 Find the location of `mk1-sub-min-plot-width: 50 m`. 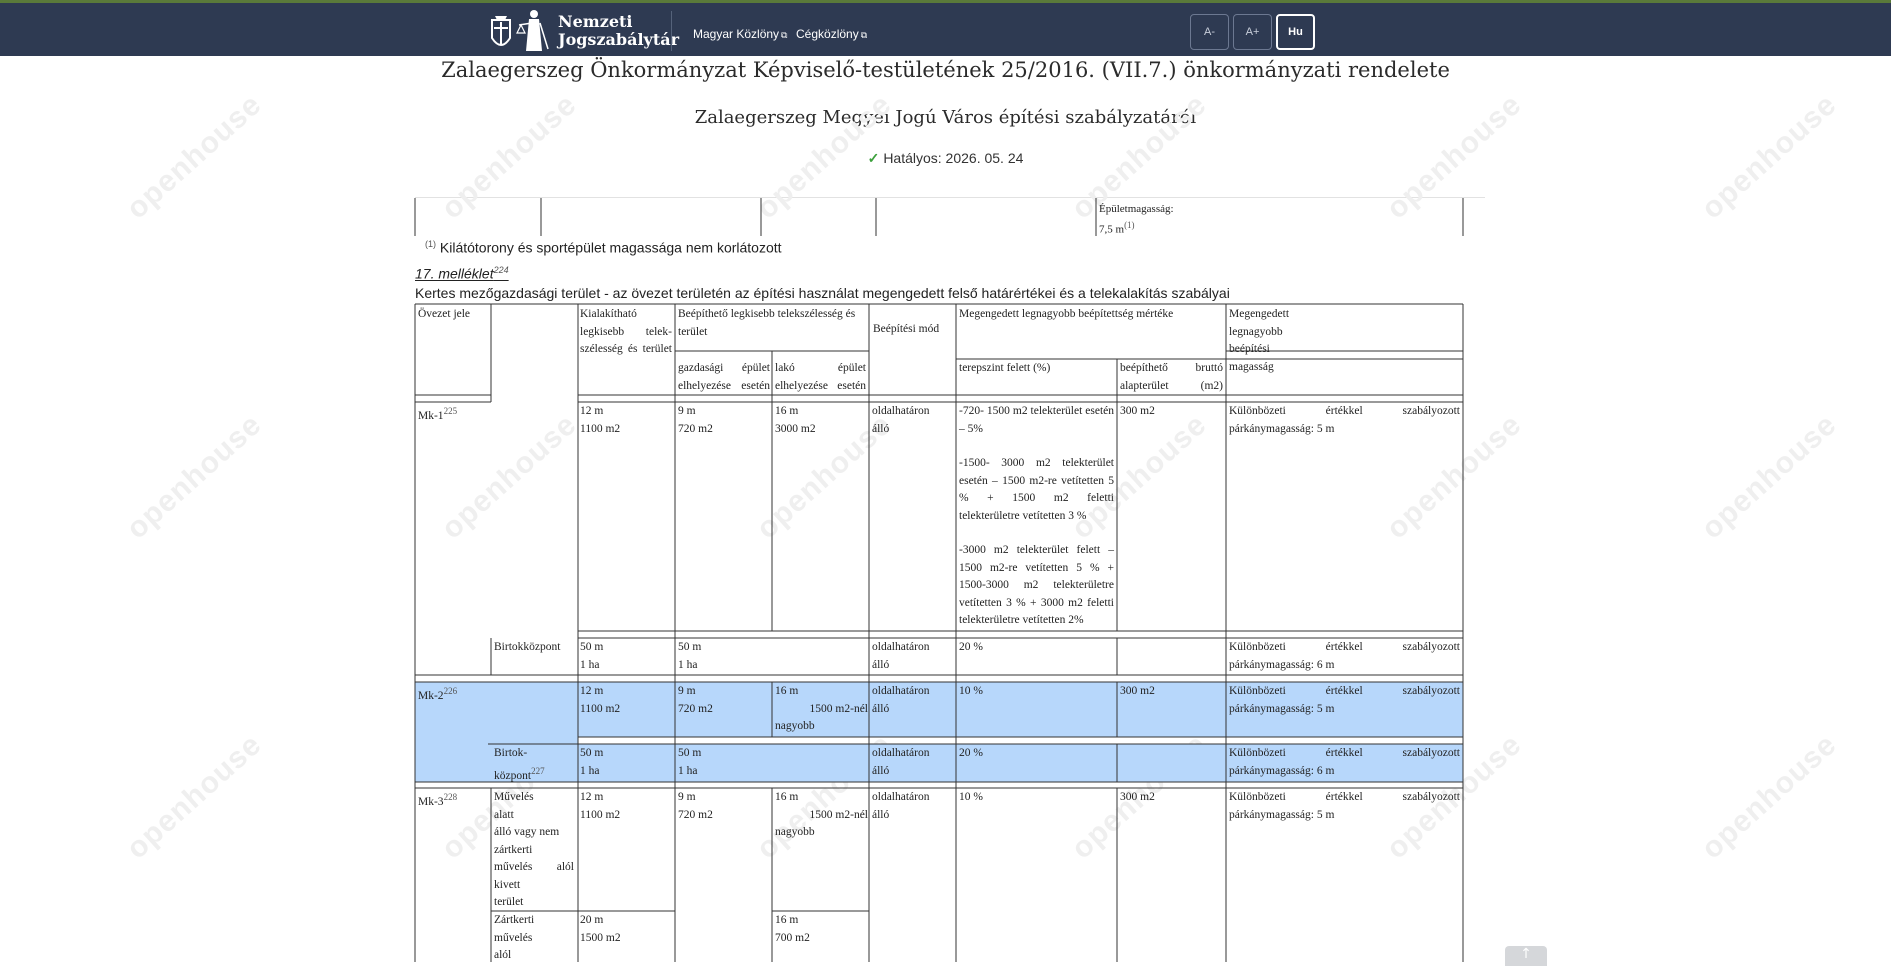

mk1-sub-min-plot-width: 50 m is located at coordinates (592, 647).